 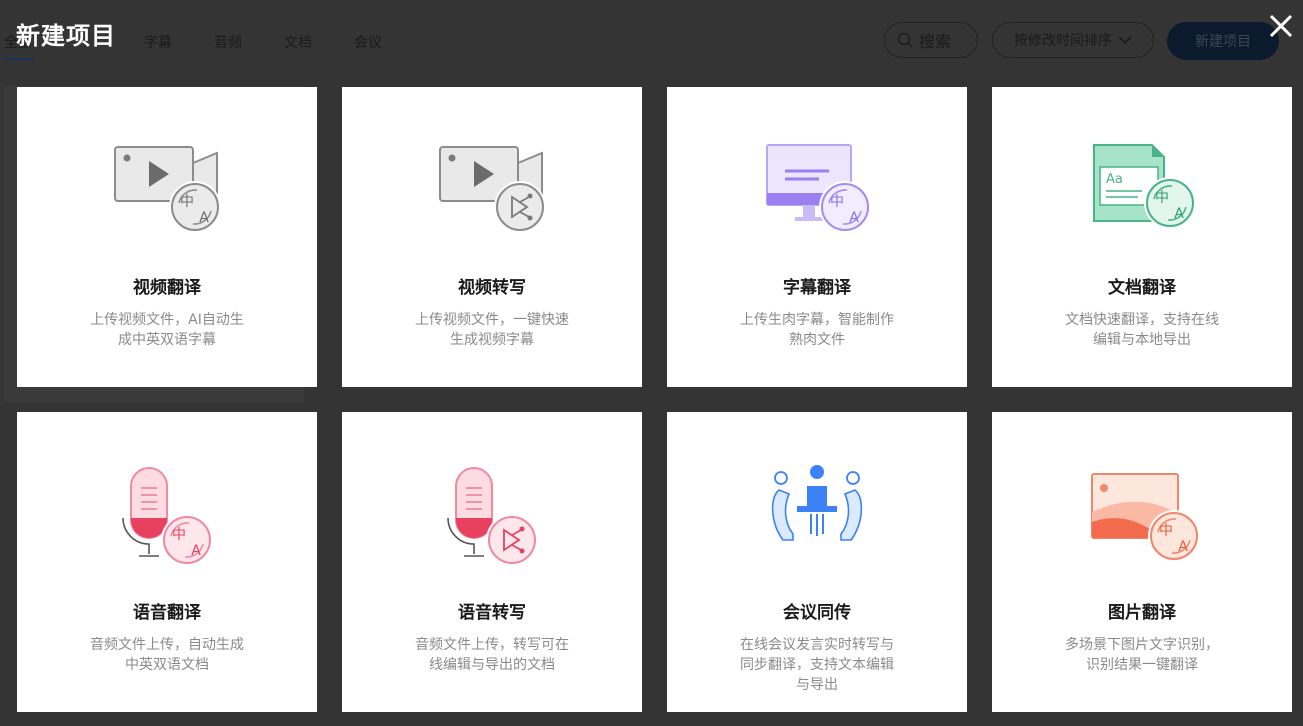 What do you see at coordinates (817, 665) in the screenshot?
I see `card-description: 在线会议发言实时转写与同步翻译，支持文本编辑与导出` at bounding box center [817, 665].